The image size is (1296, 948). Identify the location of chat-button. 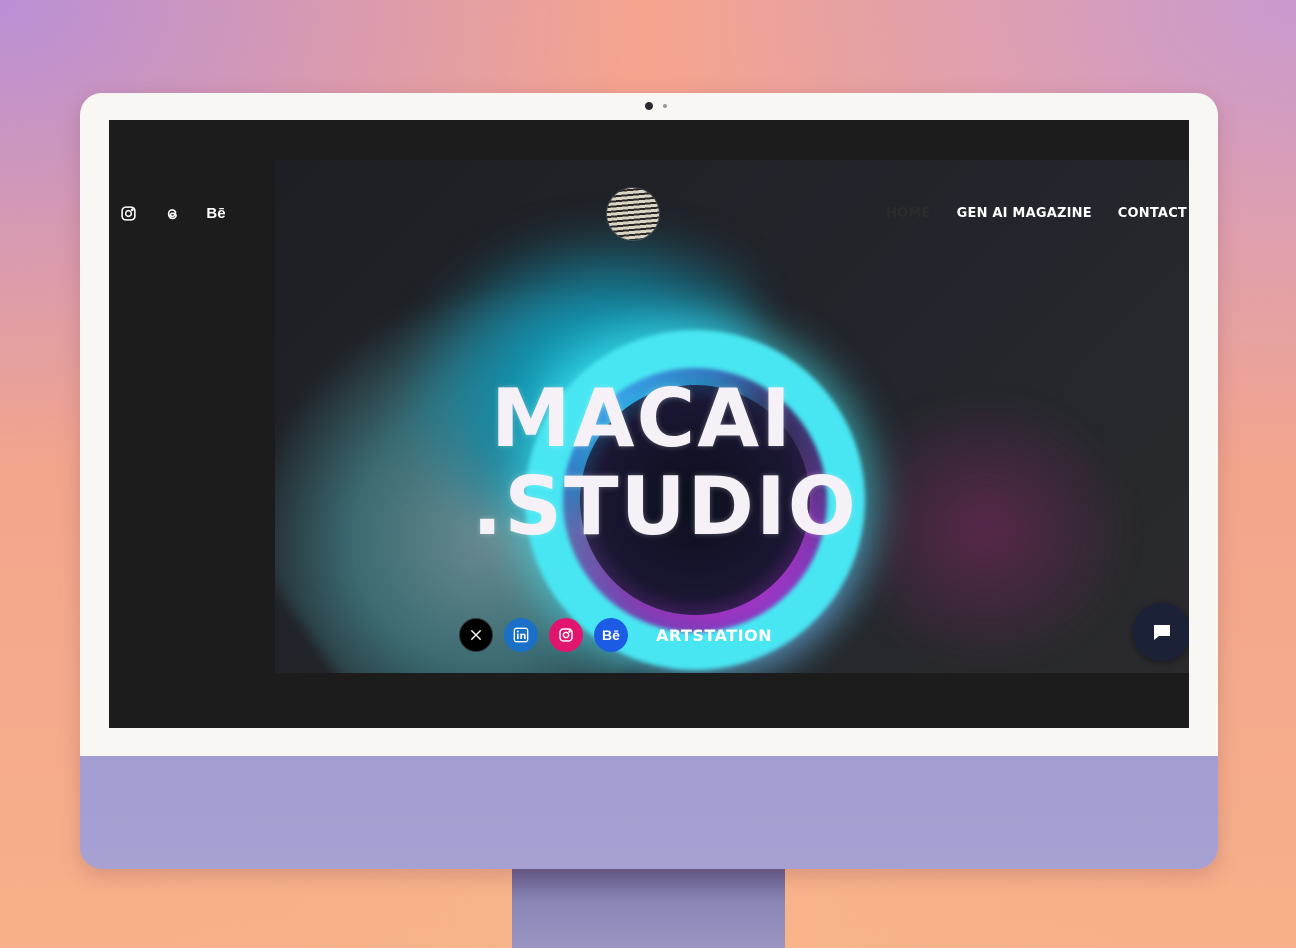
(1161, 632).